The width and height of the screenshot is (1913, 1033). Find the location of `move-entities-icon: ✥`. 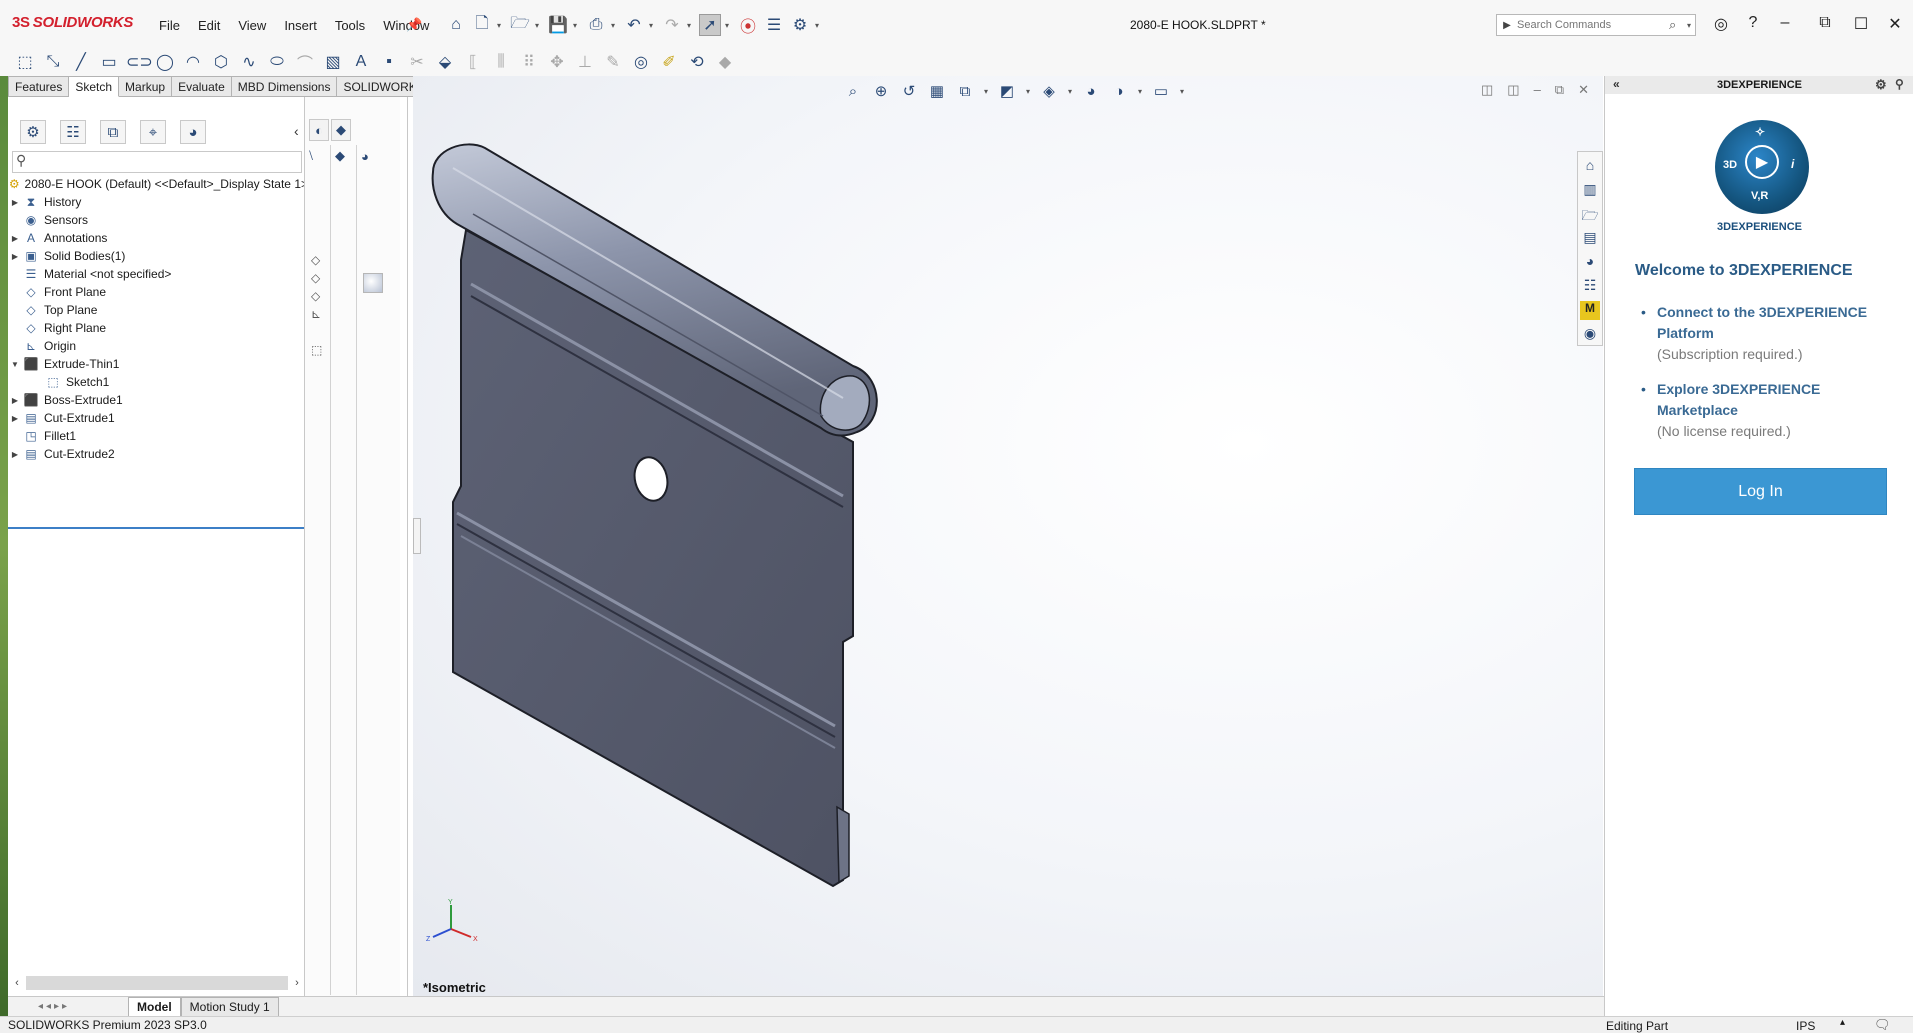

move-entities-icon: ✥ is located at coordinates (557, 62).